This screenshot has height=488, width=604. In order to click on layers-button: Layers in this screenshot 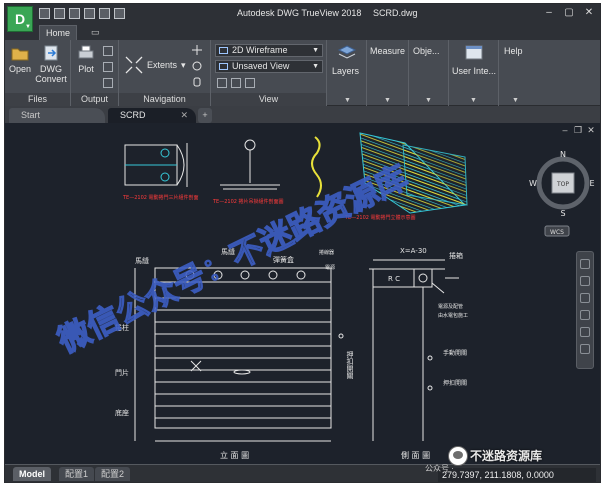, I will do `click(345, 71)`.